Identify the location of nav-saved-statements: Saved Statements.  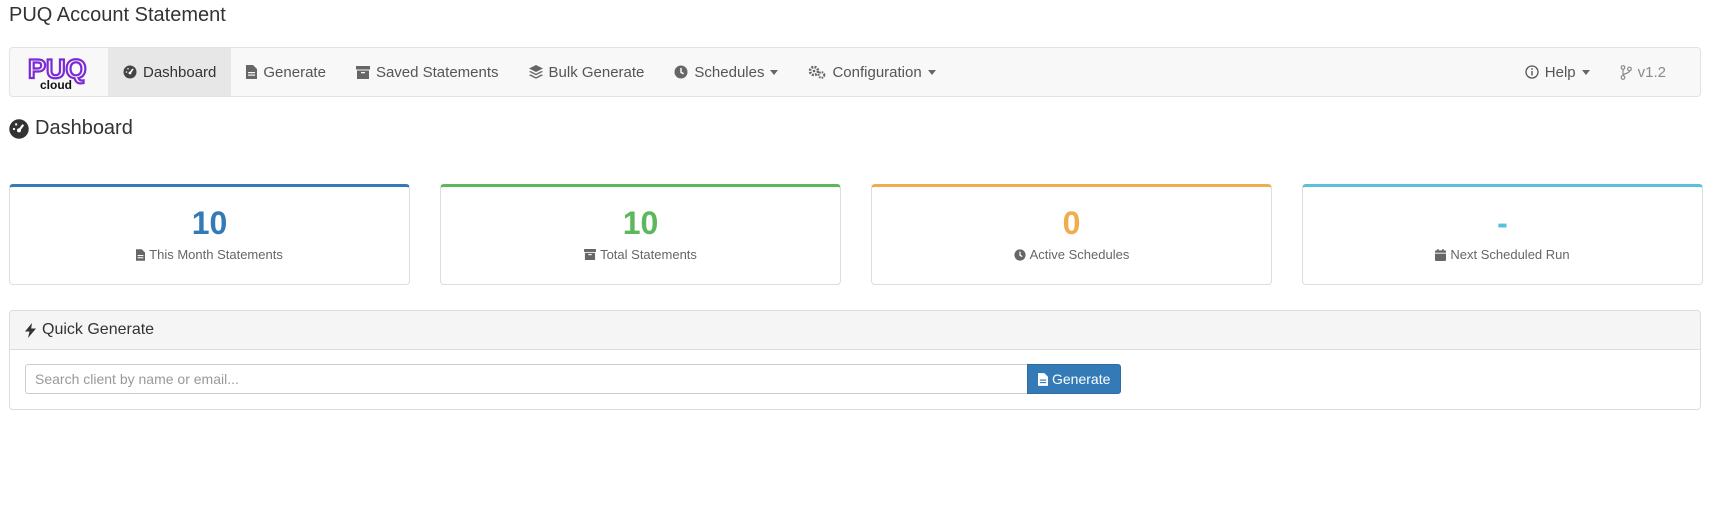
(427, 72).